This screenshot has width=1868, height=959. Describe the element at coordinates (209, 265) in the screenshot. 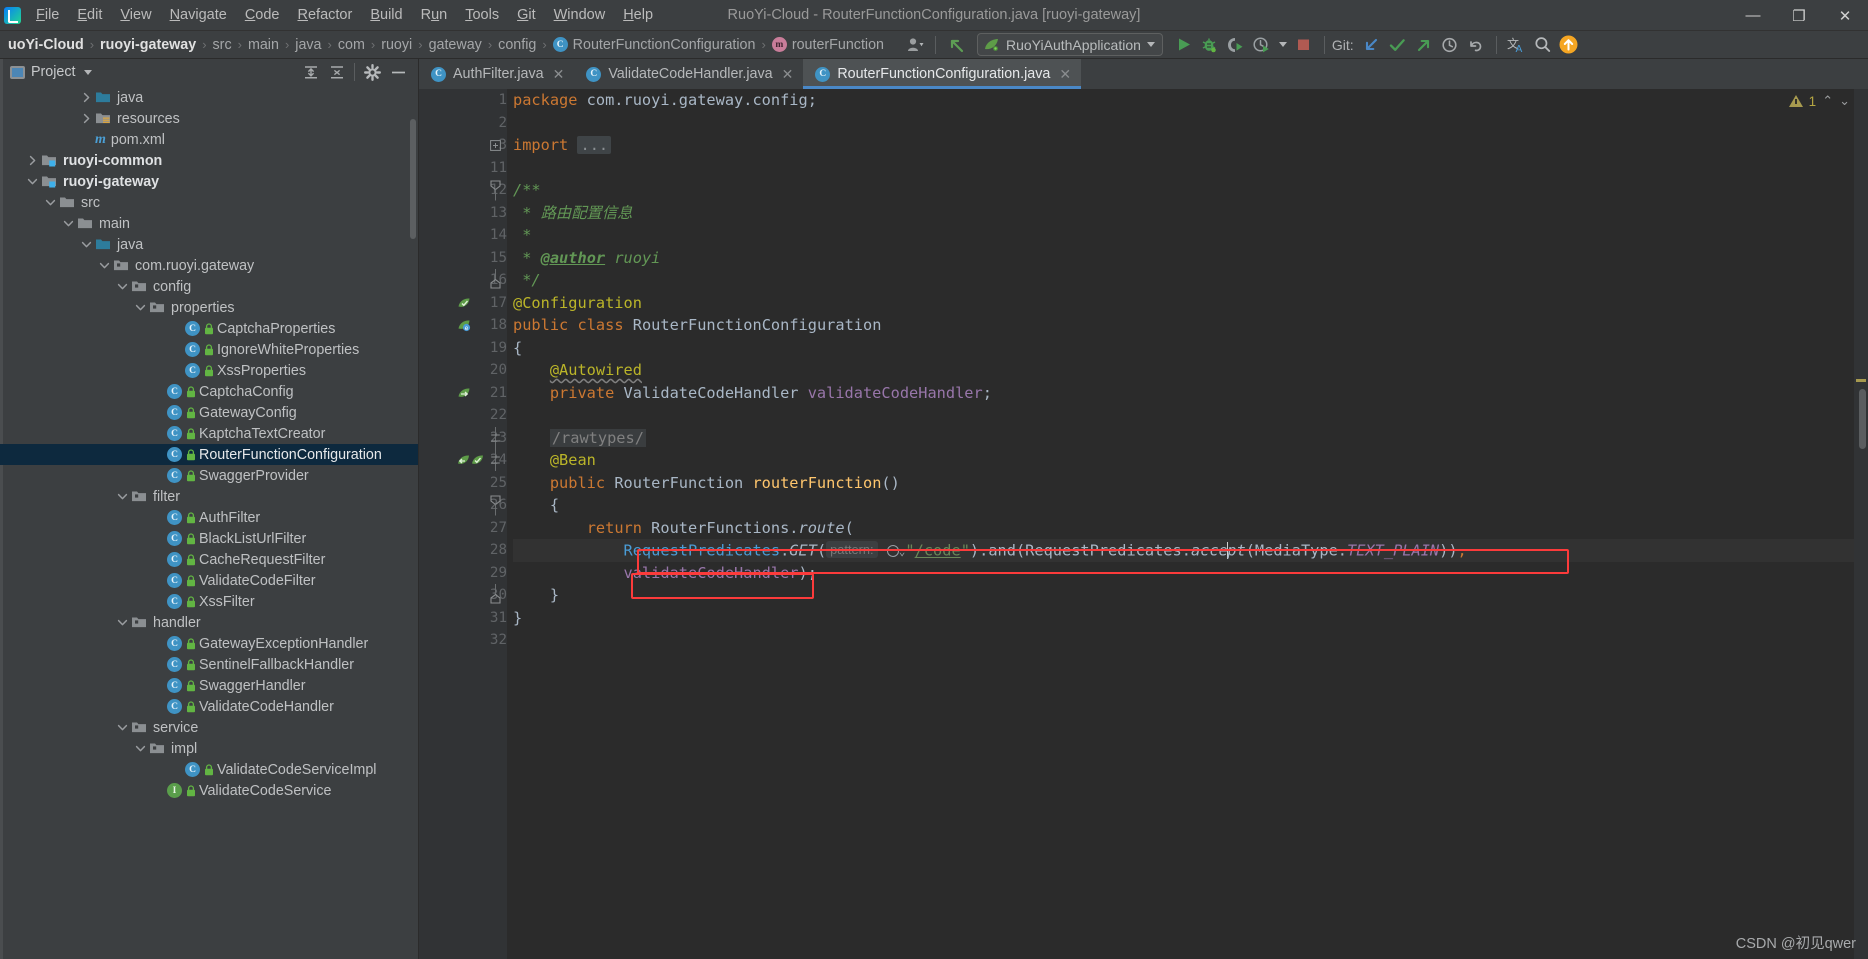

I see `tree-node-com-ruoyi-gateway: com.ruoyi.gateway` at that location.